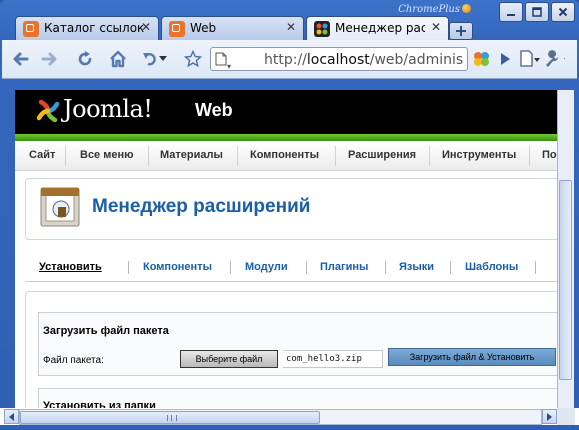  What do you see at coordinates (107, 155) in the screenshot?
I see `menu-item-all-menus: Все меню` at bounding box center [107, 155].